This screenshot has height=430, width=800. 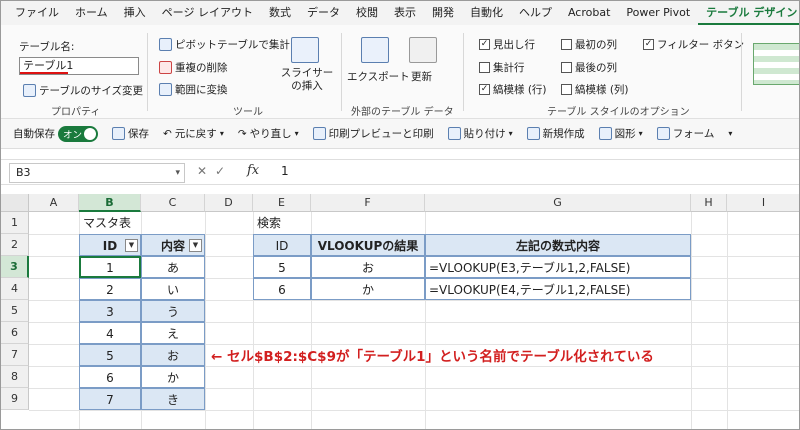 I want to click on master-cell-content: か, so click(x=173, y=377).